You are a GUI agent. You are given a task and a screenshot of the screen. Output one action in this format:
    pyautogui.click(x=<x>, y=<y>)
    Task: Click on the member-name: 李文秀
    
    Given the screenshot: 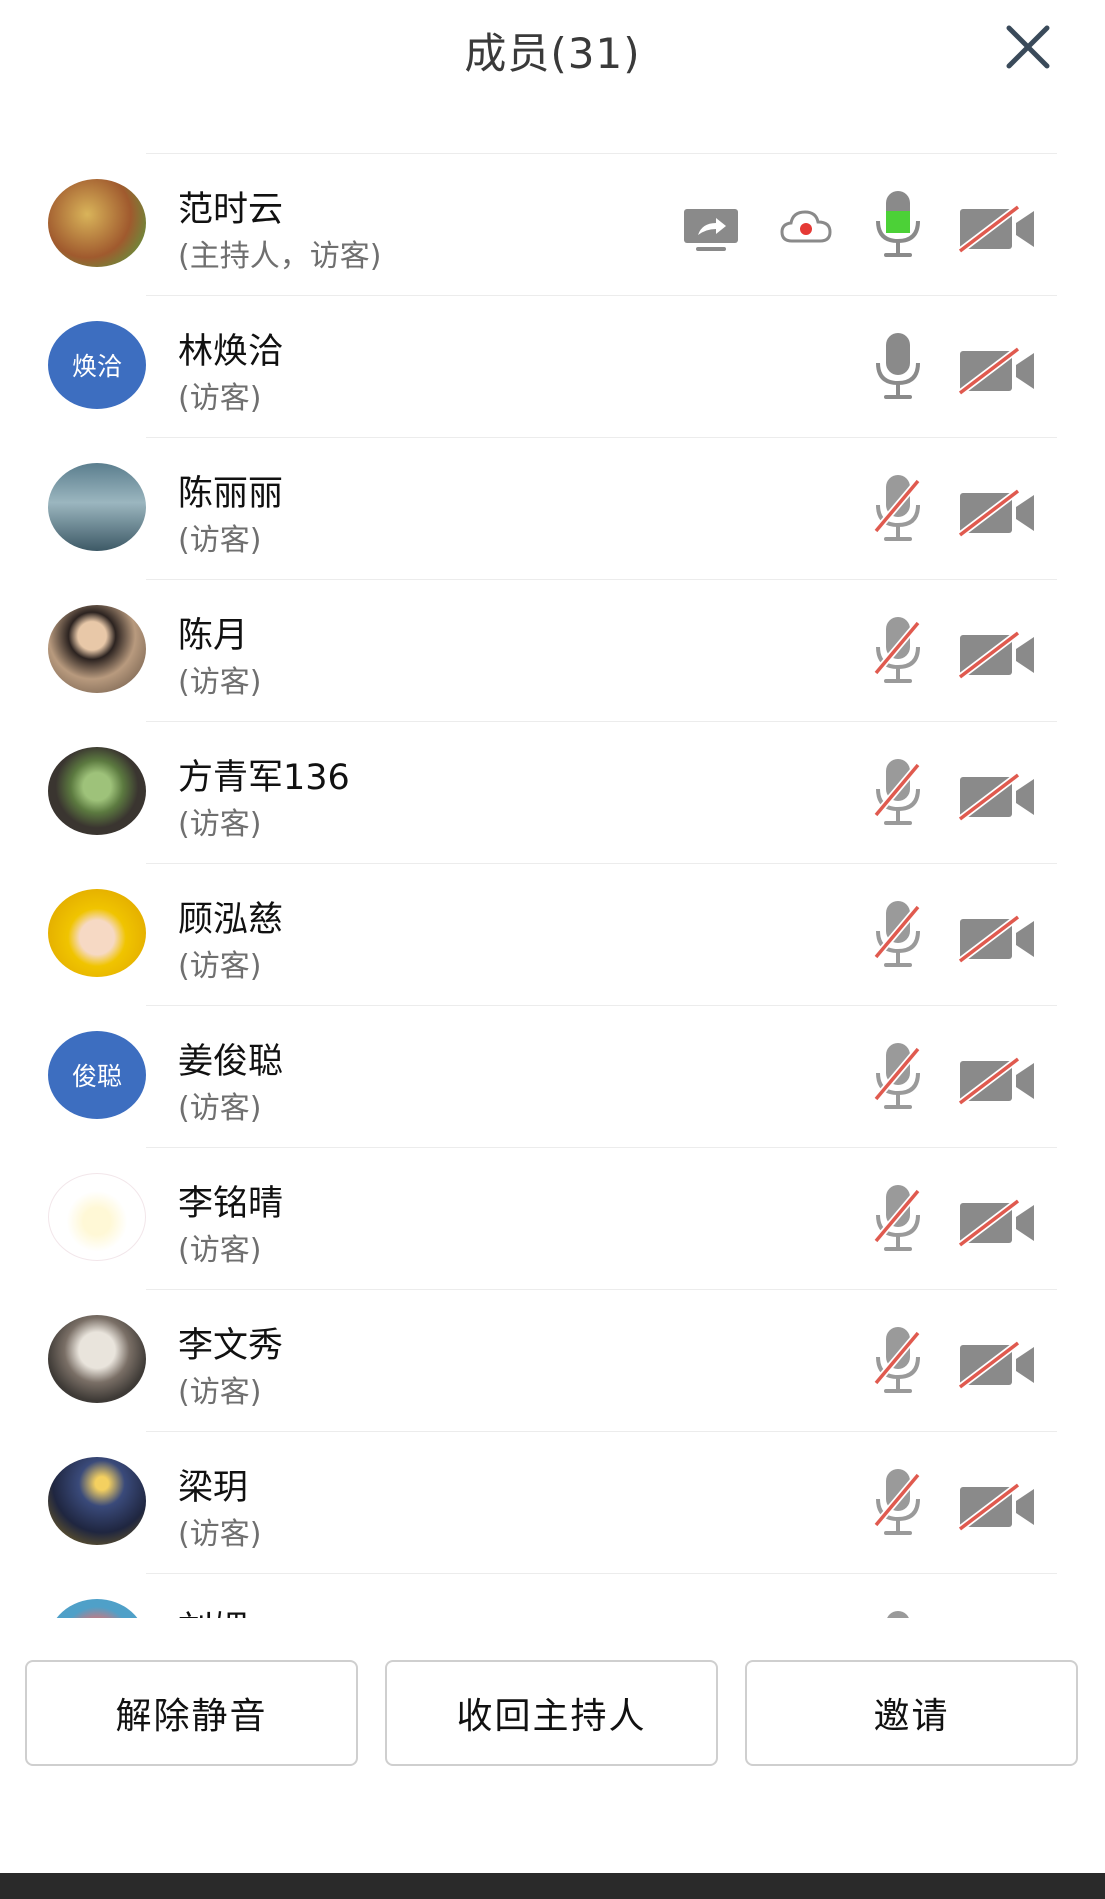 What is the action you would take?
    pyautogui.click(x=231, y=1346)
    